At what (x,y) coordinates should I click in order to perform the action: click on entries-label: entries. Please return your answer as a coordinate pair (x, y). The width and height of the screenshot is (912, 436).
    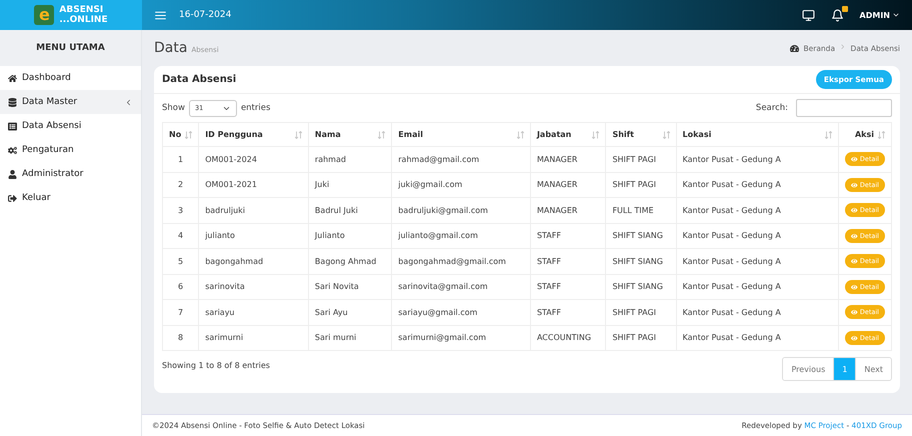
    Looking at the image, I should click on (255, 108).